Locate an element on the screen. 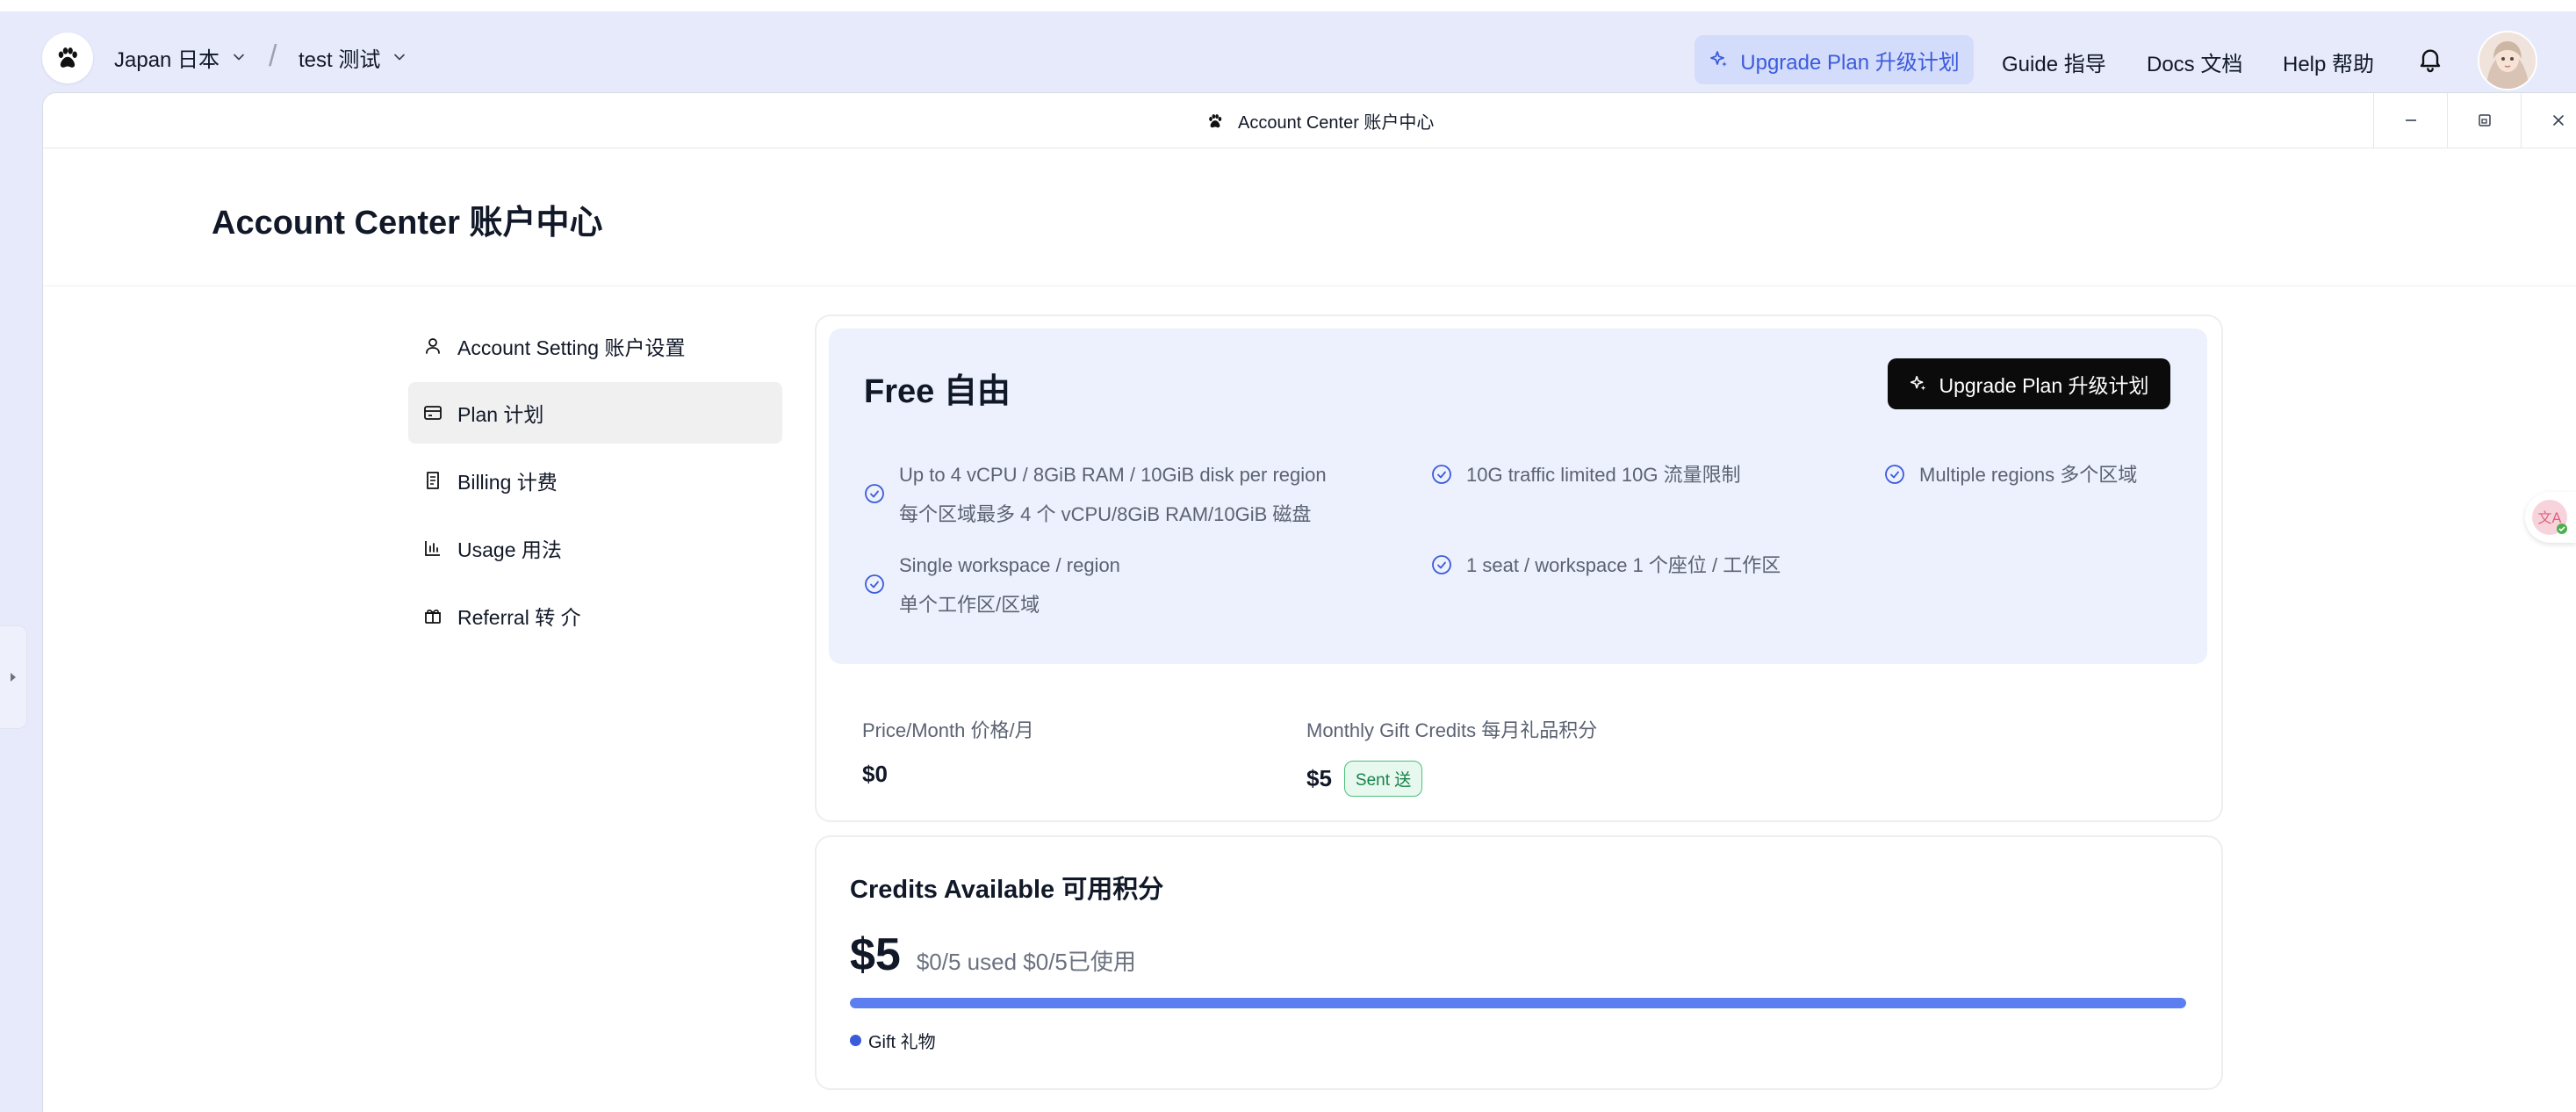 Image resolution: width=2576 pixels, height=1112 pixels. translate-widget: 文A is located at coordinates (2550, 517).